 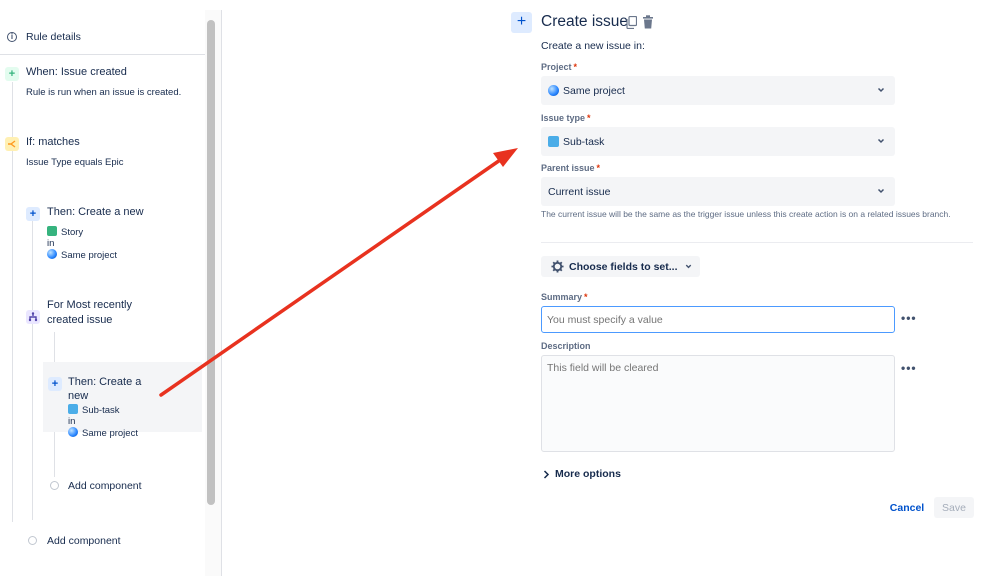 I want to click on action-project: Same project, so click(x=82, y=255).